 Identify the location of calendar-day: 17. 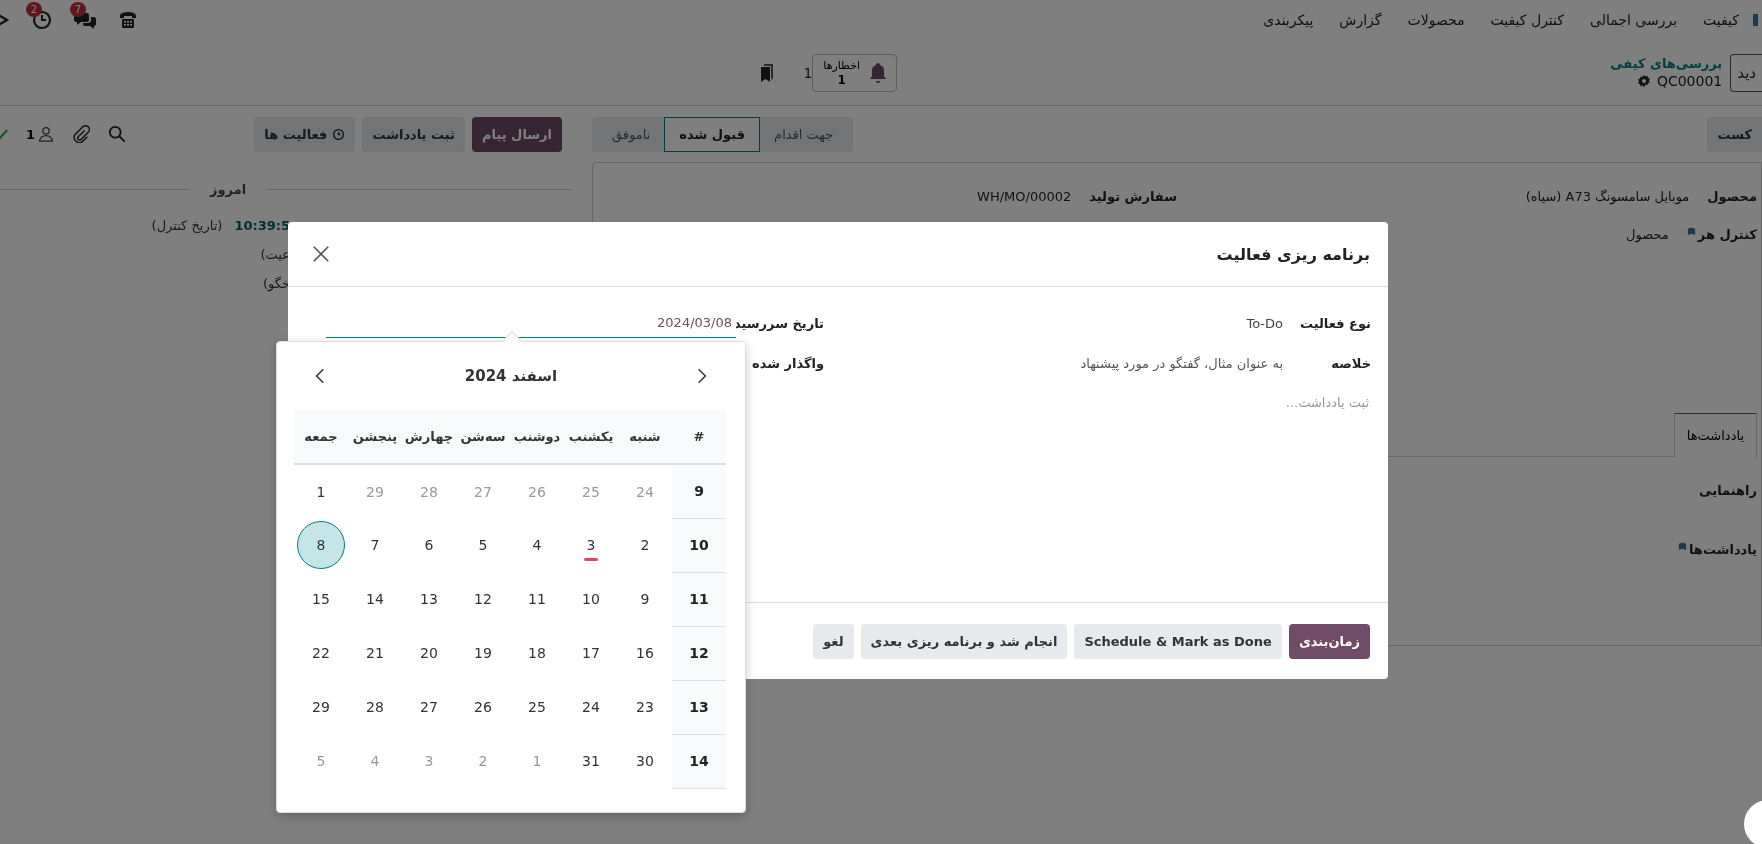
(591, 653).